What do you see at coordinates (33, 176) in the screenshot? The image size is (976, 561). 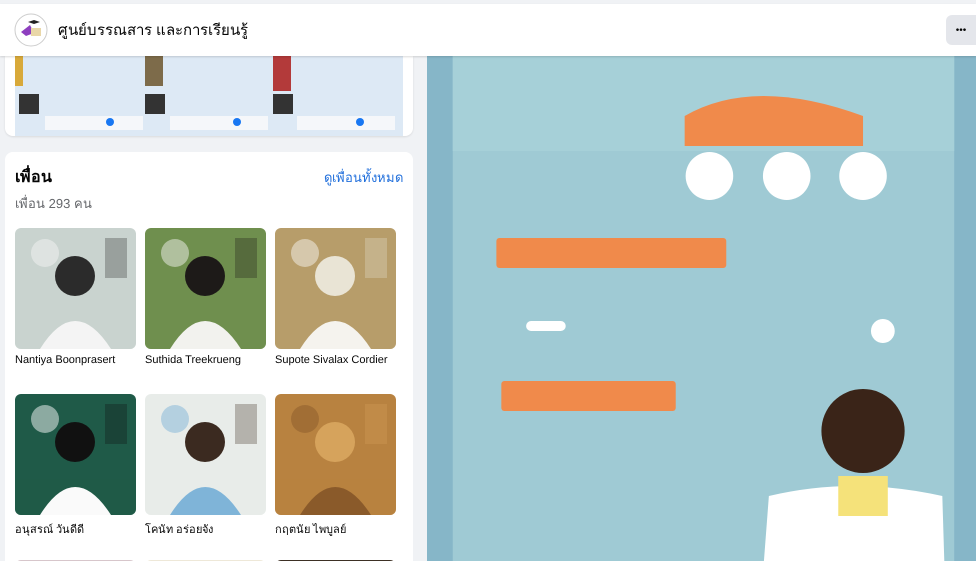 I see `friends-title: เพื่อน` at bounding box center [33, 176].